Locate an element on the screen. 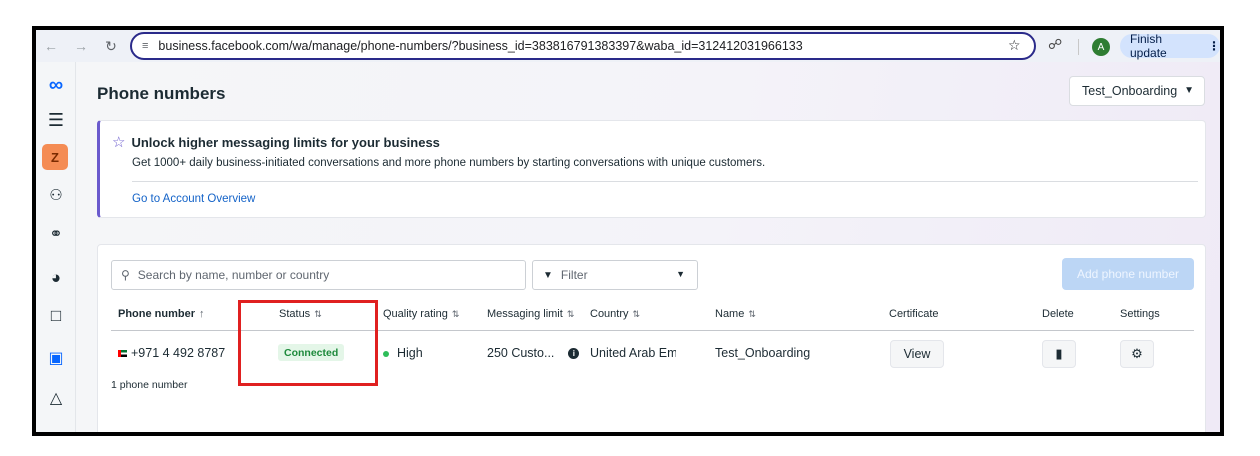 This screenshot has width=1260, height=456. menu-icon: ☰ is located at coordinates (56, 120).